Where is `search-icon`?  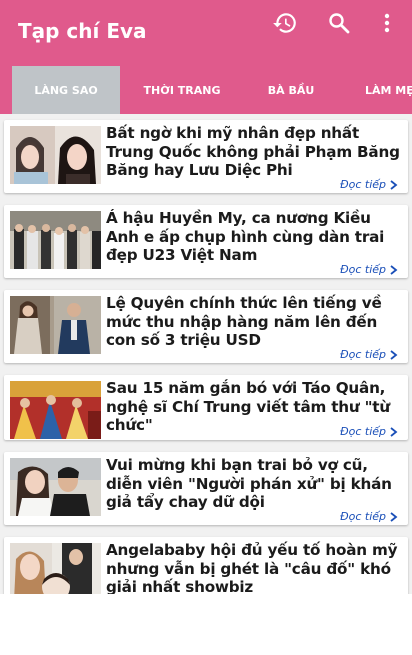
search-icon is located at coordinates (339, 23).